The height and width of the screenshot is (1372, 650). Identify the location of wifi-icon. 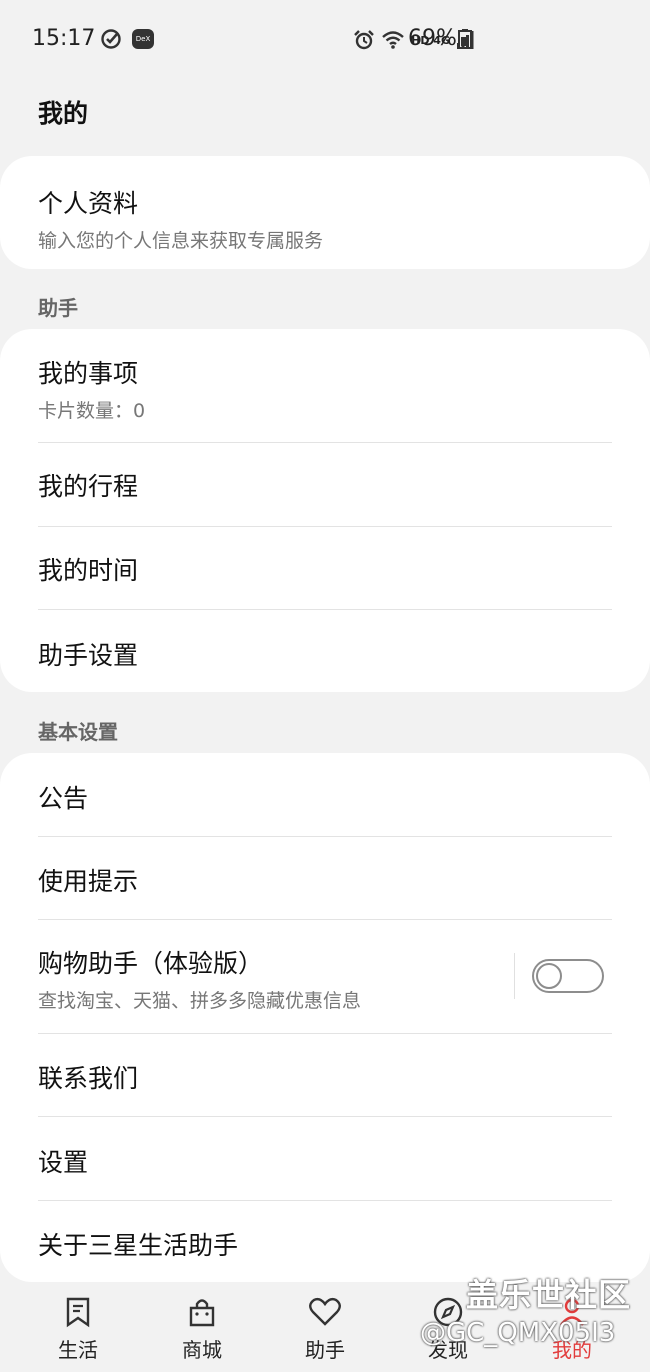
(393, 40).